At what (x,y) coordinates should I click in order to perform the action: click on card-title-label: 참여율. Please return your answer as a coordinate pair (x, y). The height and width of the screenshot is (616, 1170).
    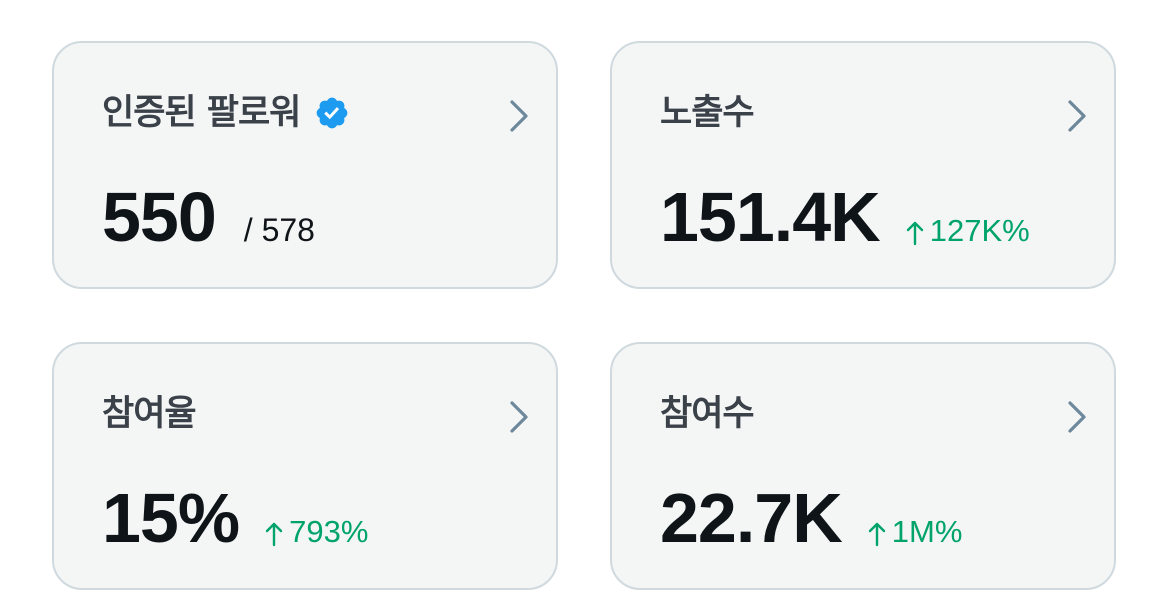
    Looking at the image, I should click on (149, 414).